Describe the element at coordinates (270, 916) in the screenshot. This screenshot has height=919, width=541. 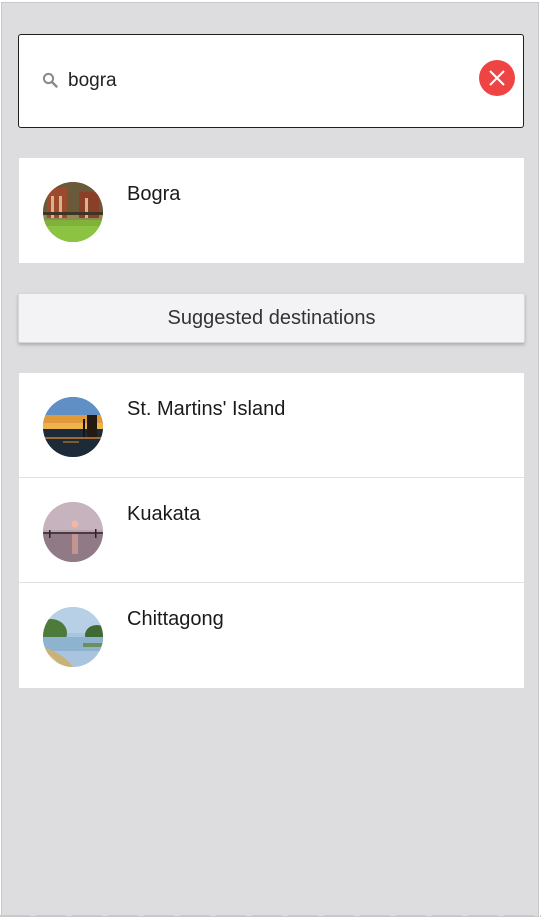
I see `bottom-edge-divider` at that location.